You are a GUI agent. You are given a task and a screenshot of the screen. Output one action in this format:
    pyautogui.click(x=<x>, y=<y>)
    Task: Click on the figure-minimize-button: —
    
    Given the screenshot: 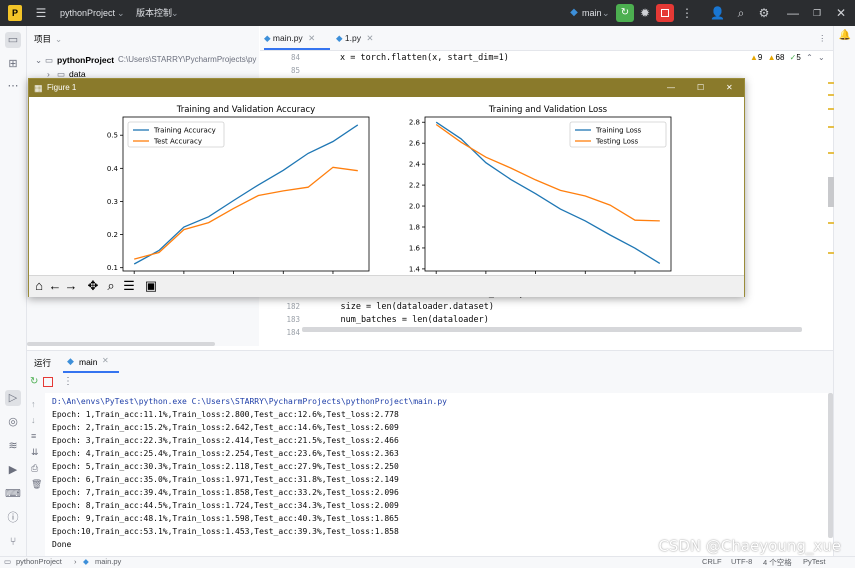 What is the action you would take?
    pyautogui.click(x=671, y=88)
    